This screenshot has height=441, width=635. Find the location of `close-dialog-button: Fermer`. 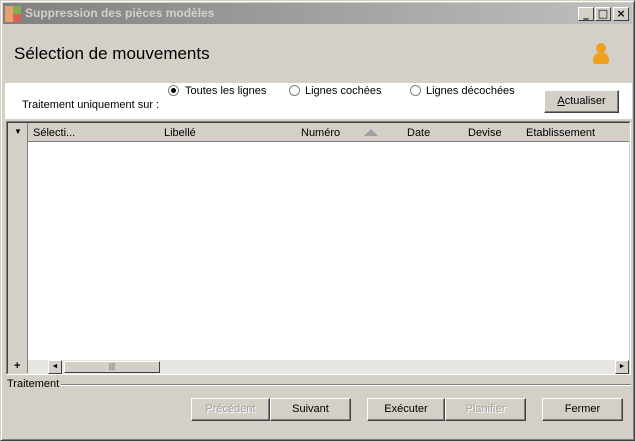

close-dialog-button: Fermer is located at coordinates (582, 409).